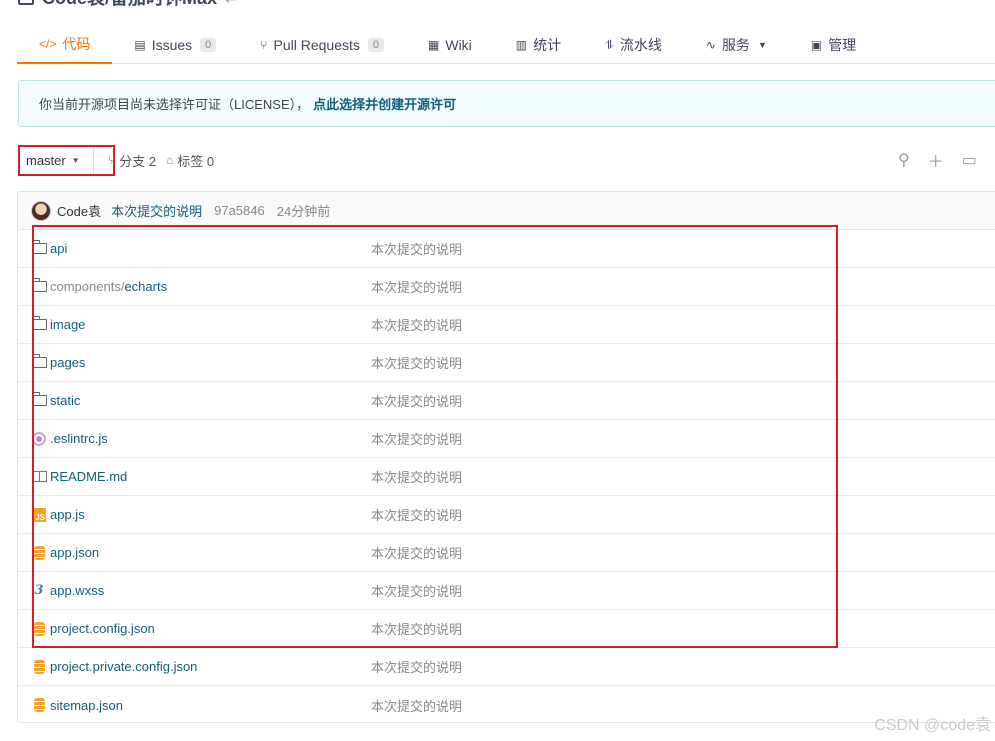 Image resolution: width=995 pixels, height=741 pixels. I want to click on file-row: .eslintrc.js 本次提交的说明, so click(506, 439).